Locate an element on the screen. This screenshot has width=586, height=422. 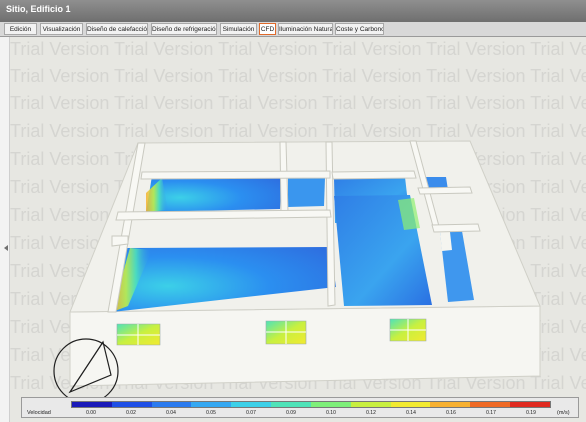
color-scale-bar is located at coordinates (311, 404).